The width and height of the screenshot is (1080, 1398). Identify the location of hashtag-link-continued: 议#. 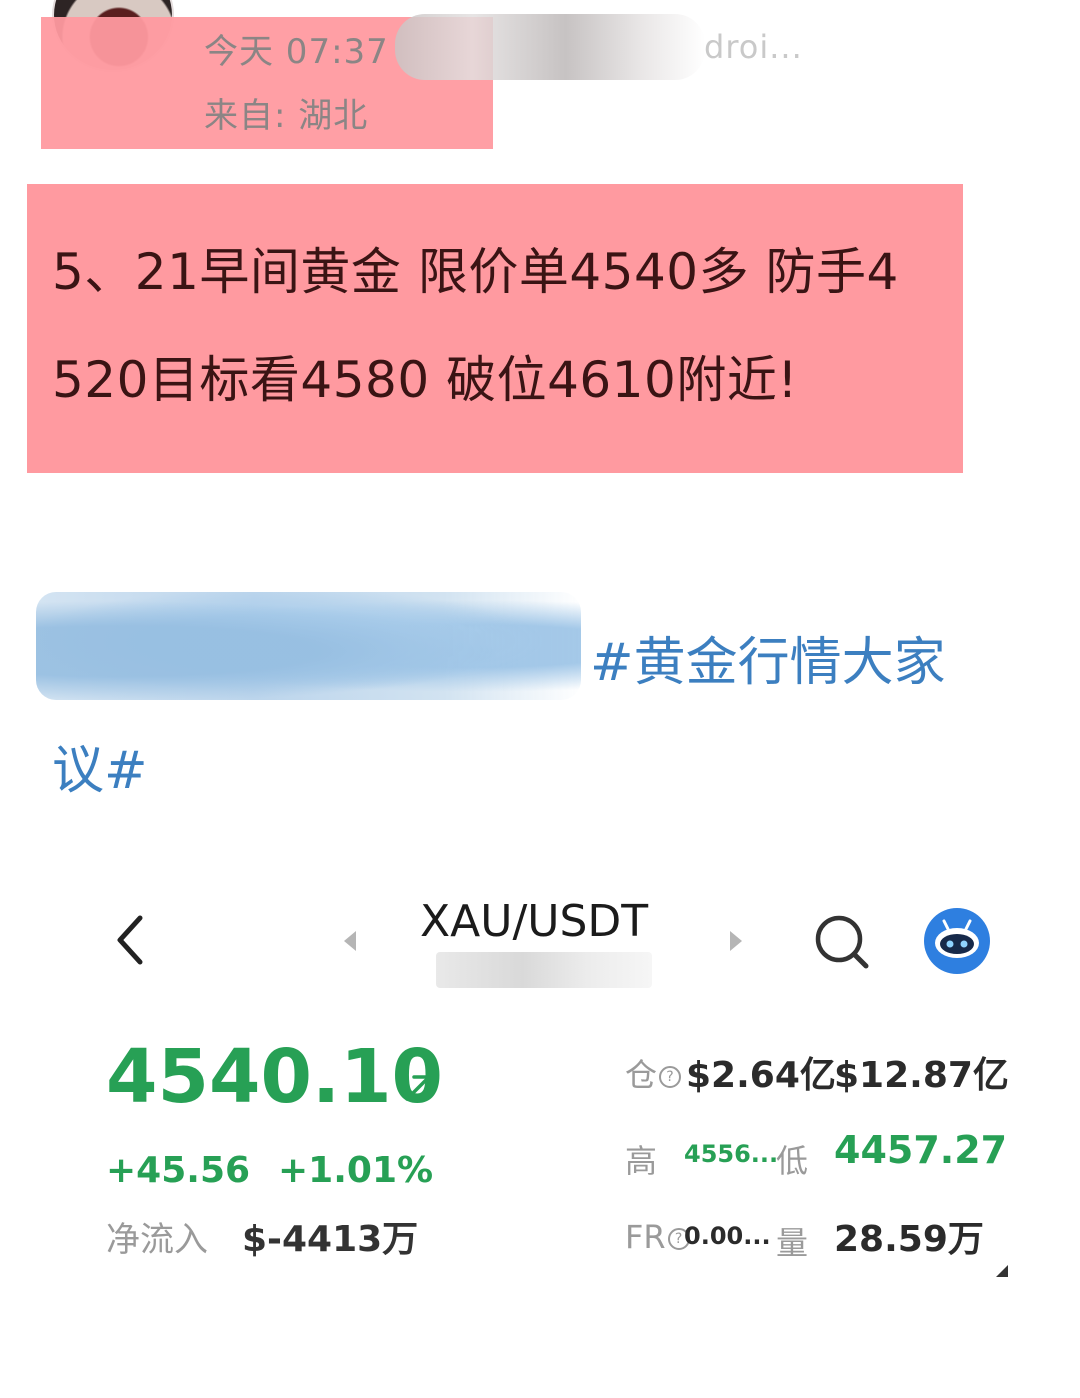
(100, 765).